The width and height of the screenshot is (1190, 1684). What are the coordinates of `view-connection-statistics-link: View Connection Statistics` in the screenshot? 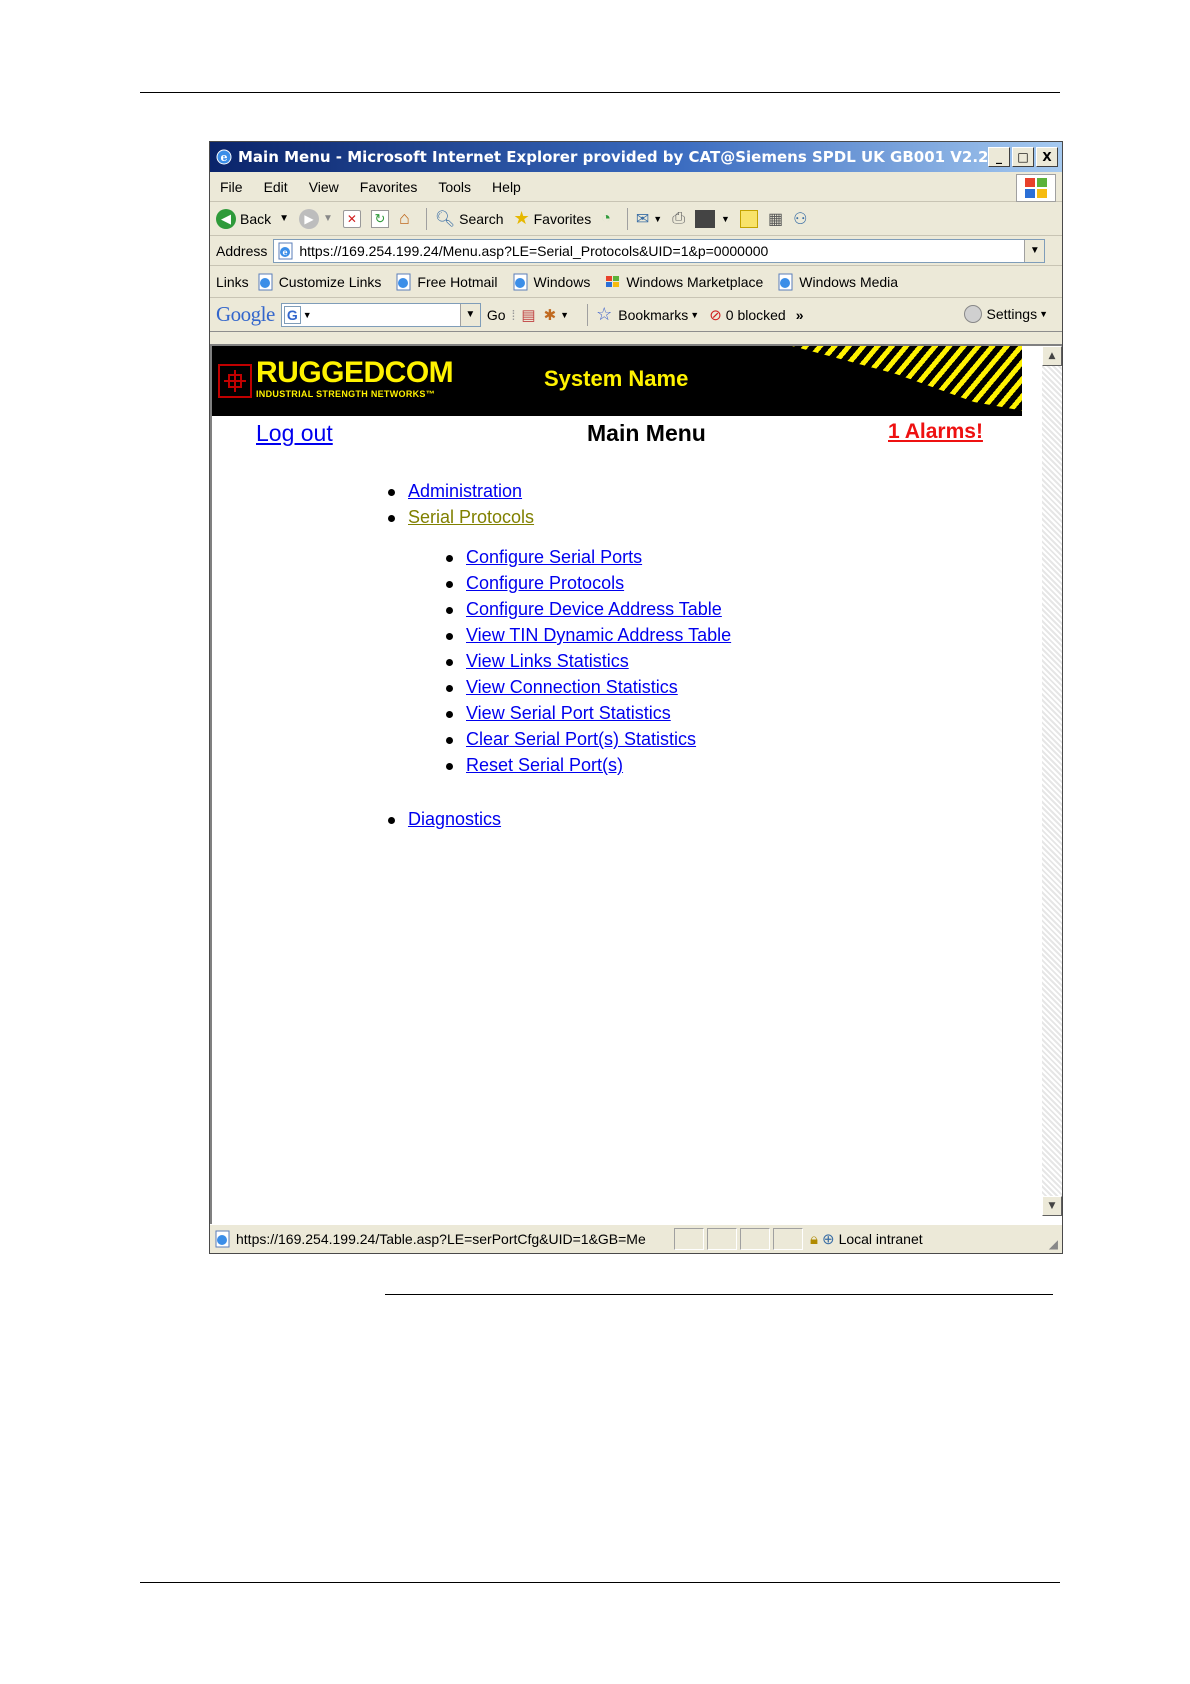 It's located at (572, 687).